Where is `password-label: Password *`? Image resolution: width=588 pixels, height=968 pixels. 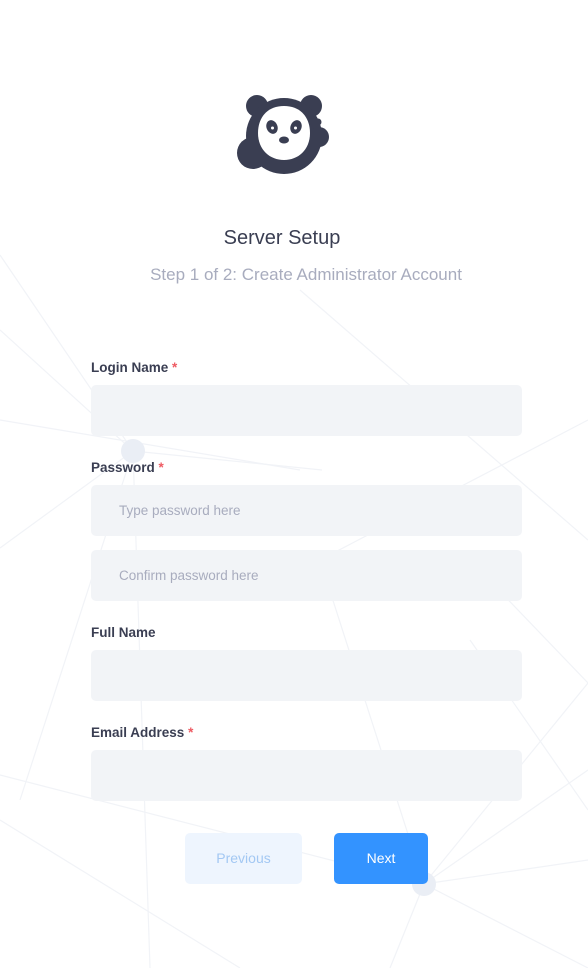
password-label: Password * is located at coordinates (127, 467).